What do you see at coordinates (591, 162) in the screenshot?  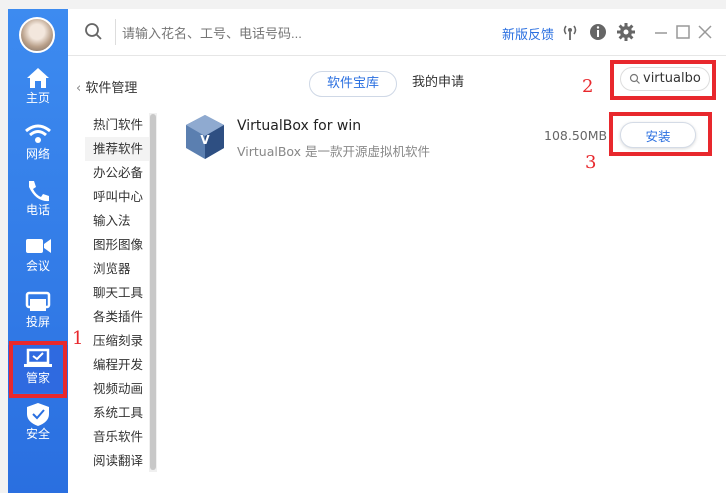 I see `annotation-number: 3` at bounding box center [591, 162].